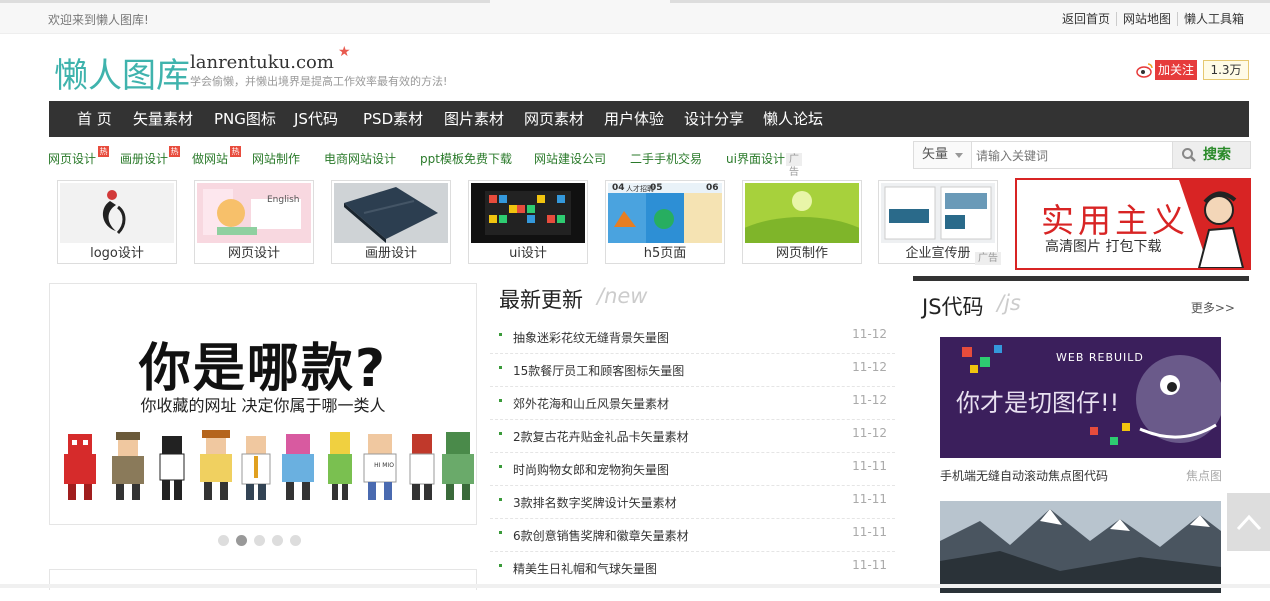 The height and width of the screenshot is (601, 1270). I want to click on banner-ad: 实用主义 高清图片 打包下载, so click(1133, 224).